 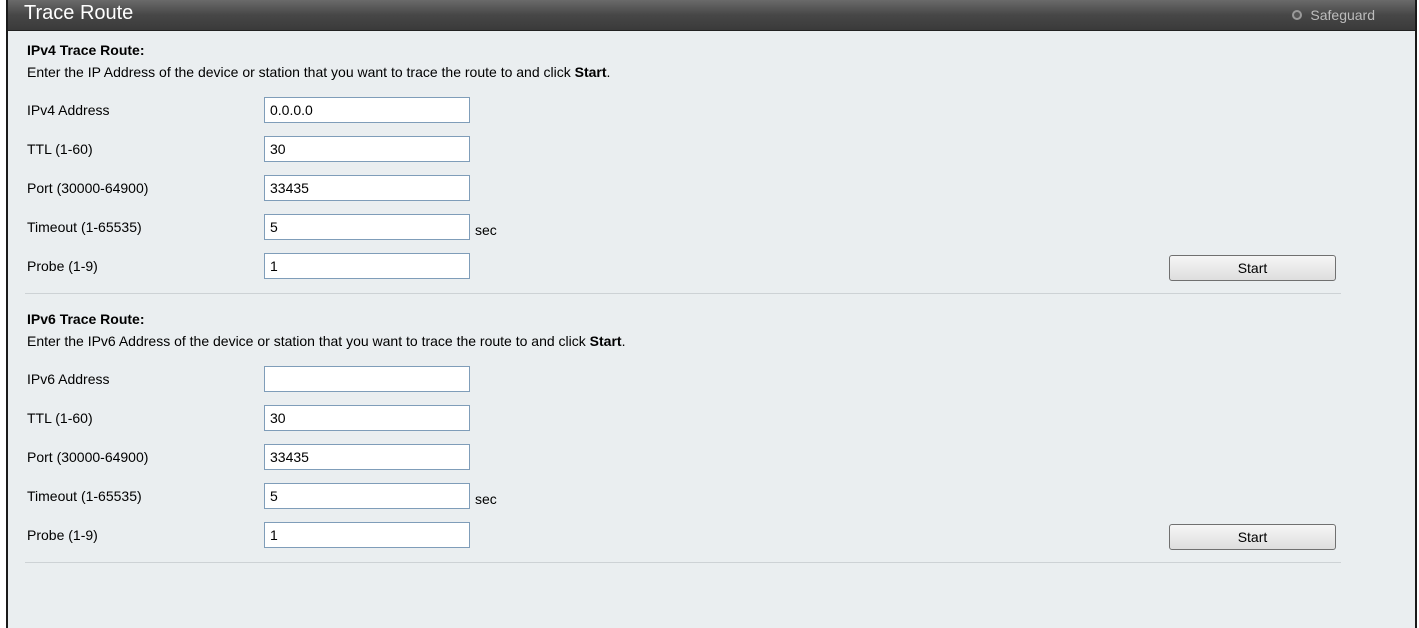 What do you see at coordinates (79, 13) in the screenshot?
I see `page-title: Trace Route` at bounding box center [79, 13].